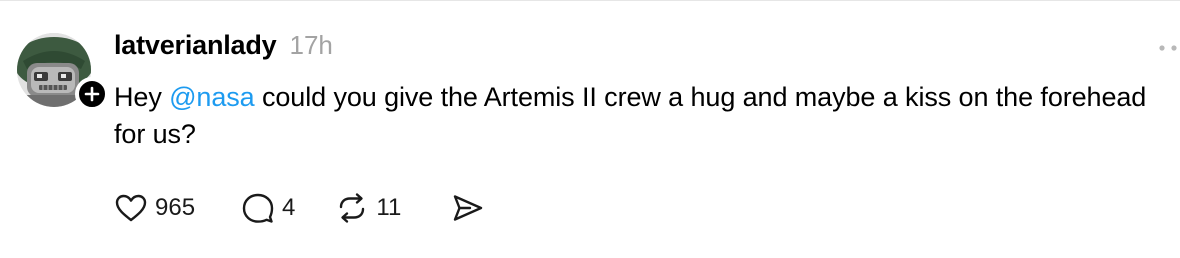  Describe the element at coordinates (154, 208) in the screenshot. I see `like-button: 965` at that location.